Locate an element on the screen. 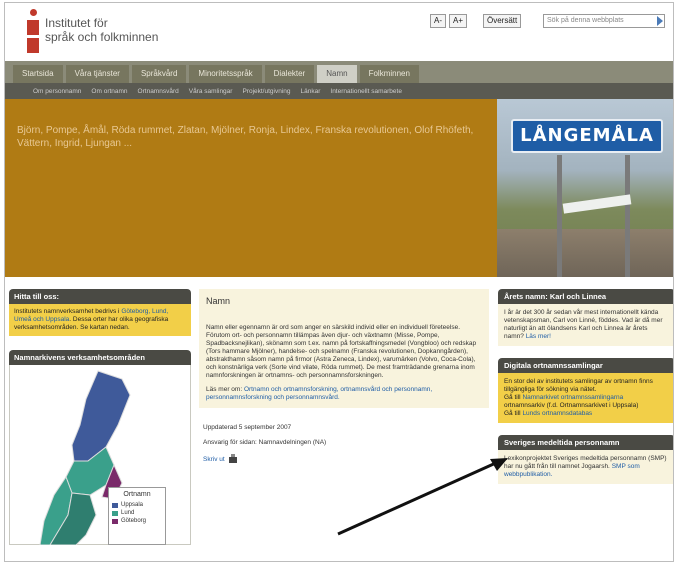  print-label: Skriv ut is located at coordinates (214, 459).